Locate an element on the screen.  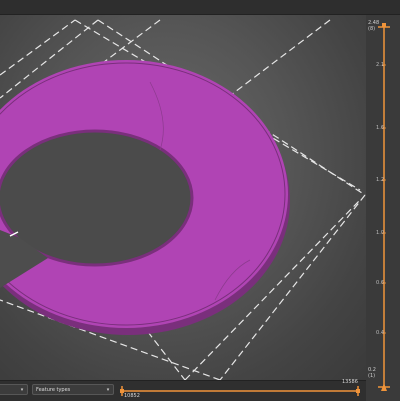
view-type-select: ▾ is located at coordinates (14, 389).